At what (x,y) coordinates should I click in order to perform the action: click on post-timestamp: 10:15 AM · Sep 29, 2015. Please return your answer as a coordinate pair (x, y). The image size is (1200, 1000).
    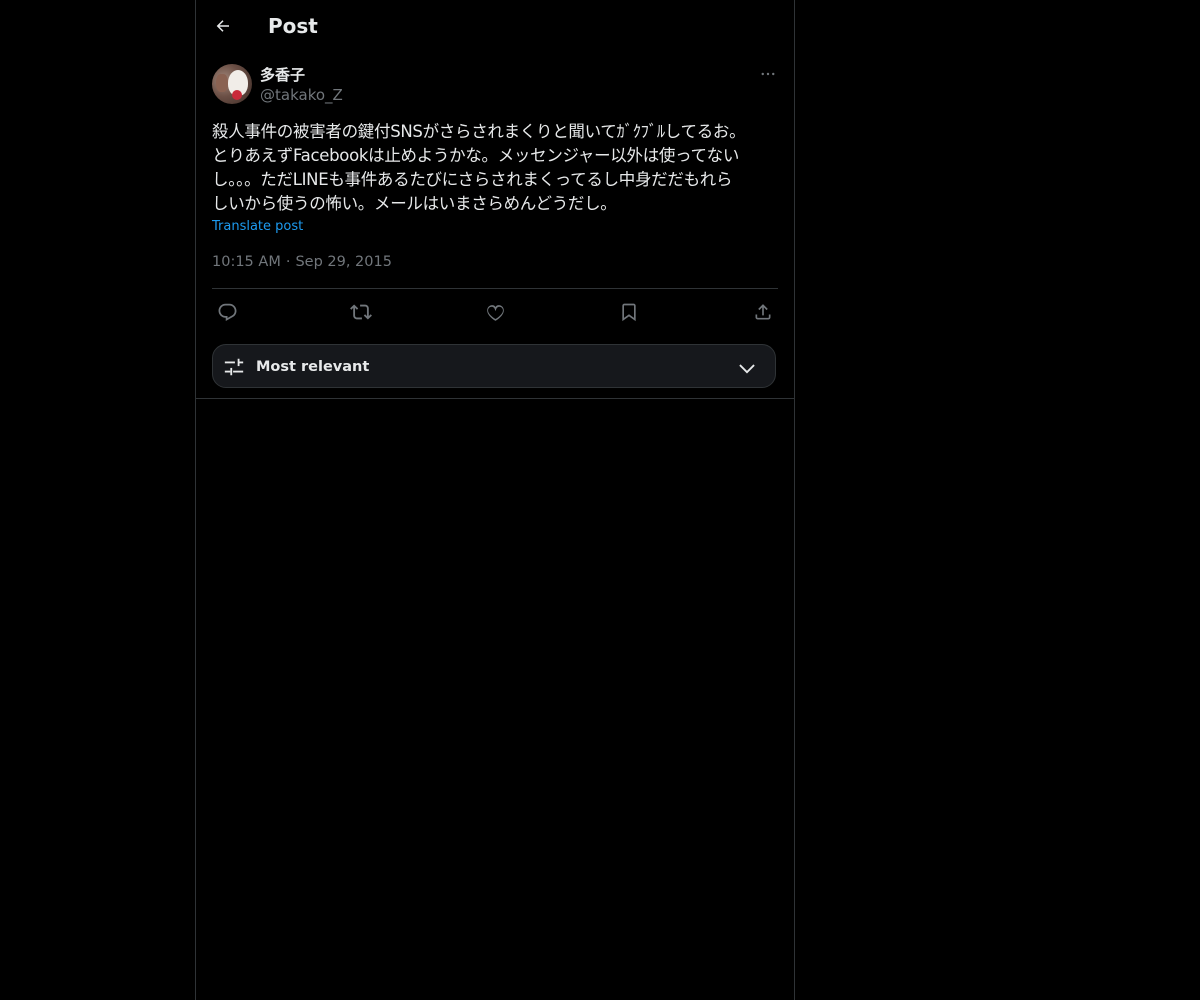
    Looking at the image, I should click on (302, 262).